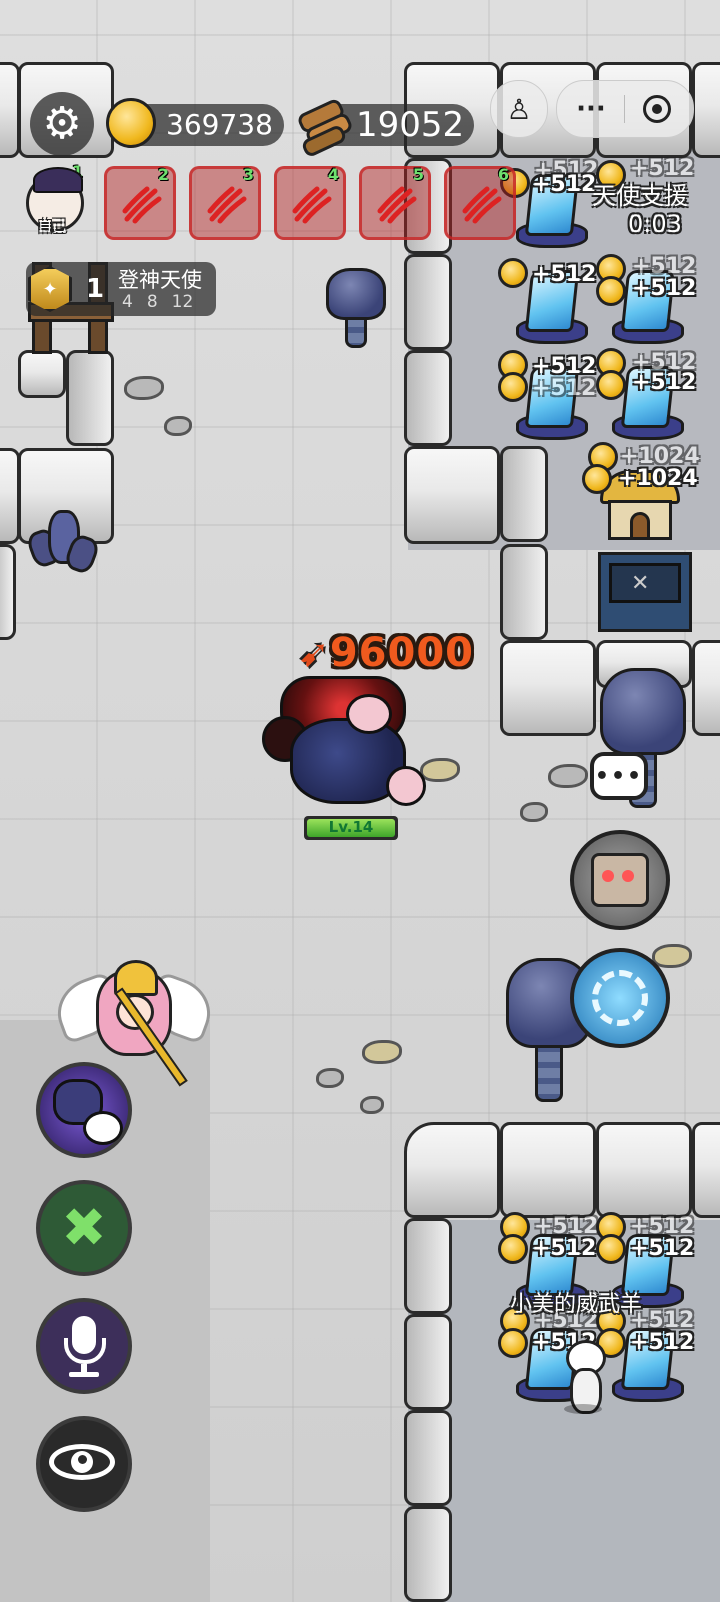 This screenshot has width=720, height=1602. Describe the element at coordinates (619, 776) in the screenshot. I see `chat-bubble-icon: •••` at that location.